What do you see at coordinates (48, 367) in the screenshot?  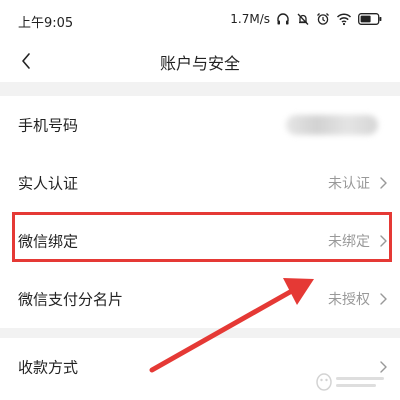 I see `row-label: 收款方式` at bounding box center [48, 367].